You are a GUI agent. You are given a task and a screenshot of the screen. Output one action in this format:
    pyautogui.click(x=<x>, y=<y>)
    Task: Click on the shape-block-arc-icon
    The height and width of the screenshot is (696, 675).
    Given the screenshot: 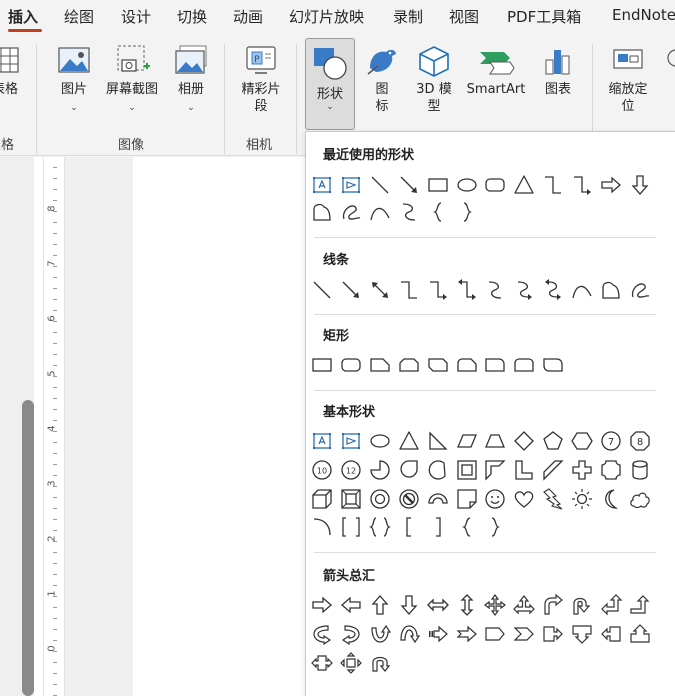 What is the action you would take?
    pyautogui.click(x=438, y=499)
    